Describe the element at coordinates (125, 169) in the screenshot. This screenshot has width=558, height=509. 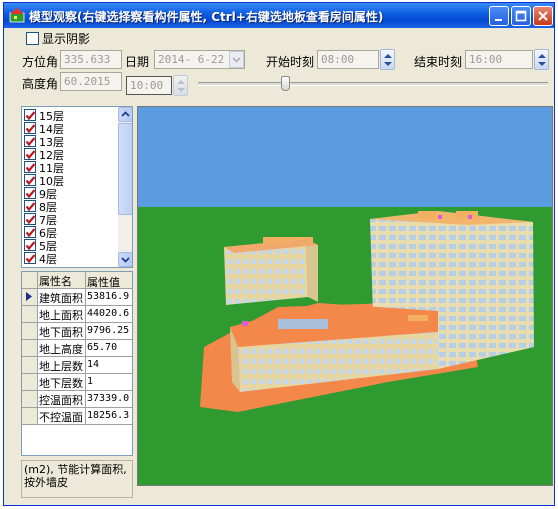
I see `scroll-thumb` at that location.